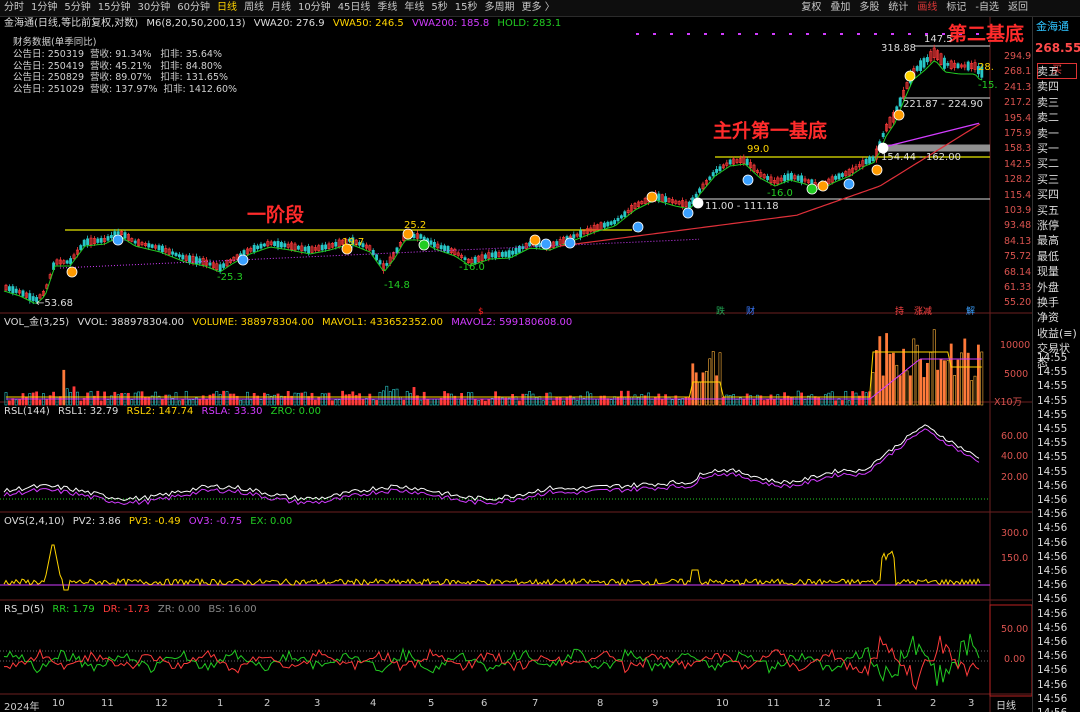  I want to click on period-label: 日线, so click(1006, 706).